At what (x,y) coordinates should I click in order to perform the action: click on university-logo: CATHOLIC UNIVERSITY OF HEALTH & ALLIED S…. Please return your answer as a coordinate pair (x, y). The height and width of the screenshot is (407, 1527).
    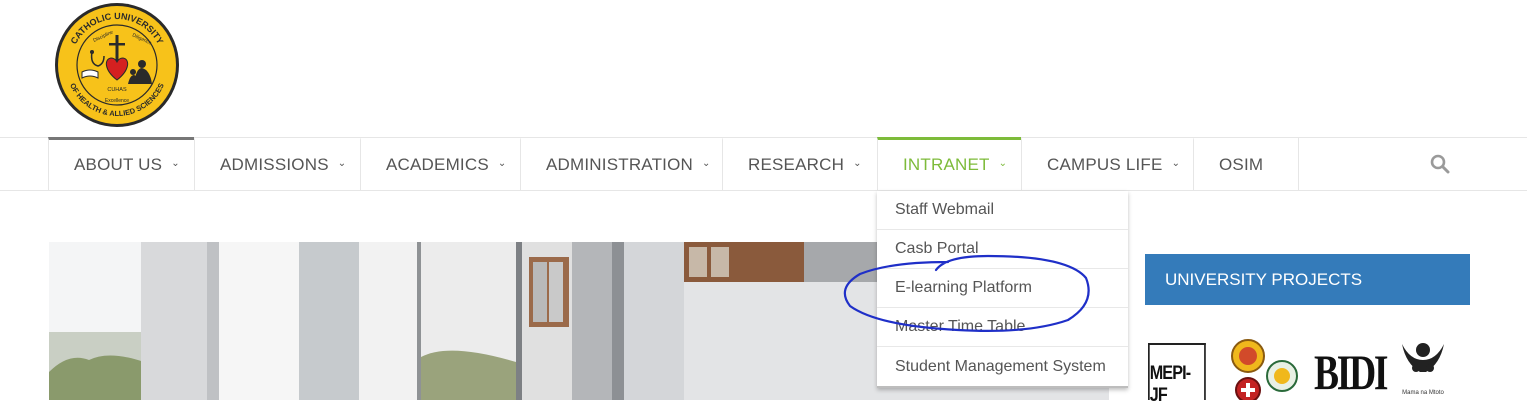
    Looking at the image, I should click on (117, 65).